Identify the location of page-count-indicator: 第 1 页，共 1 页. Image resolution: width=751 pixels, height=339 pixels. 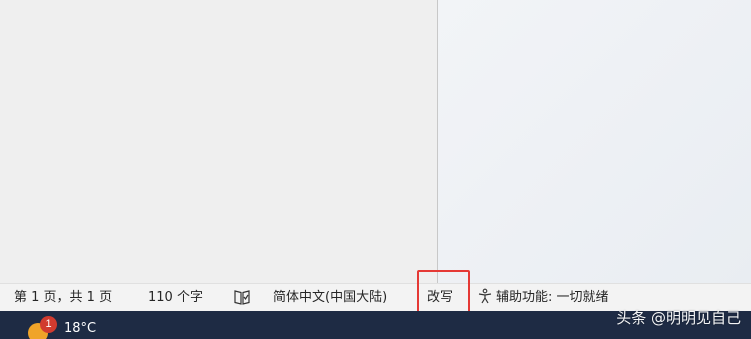
(63, 298).